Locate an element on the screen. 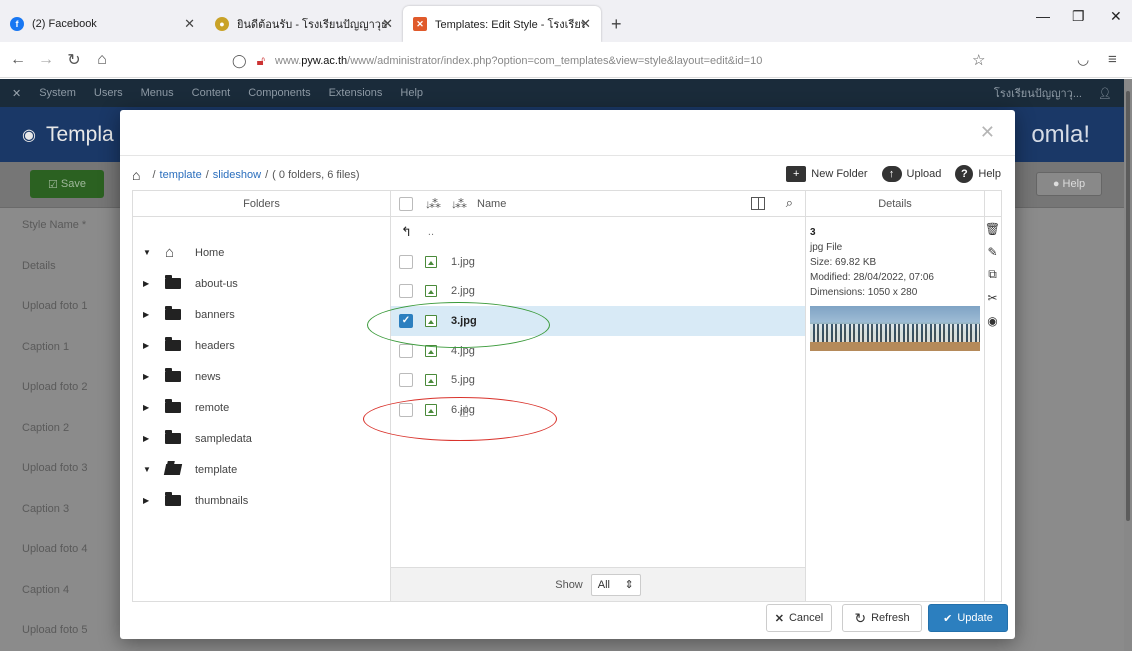 The height and width of the screenshot is (651, 1132). browser-tab-templates: ✕ Templates: Edit Style - โรงเรียนป ✕ is located at coordinates (502, 24).